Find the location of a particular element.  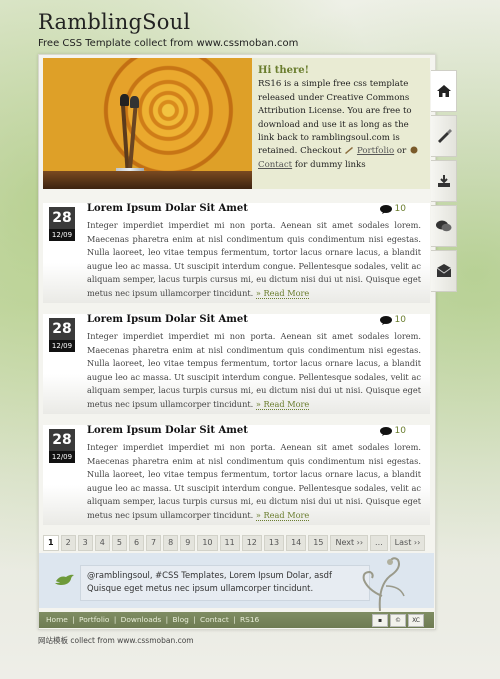

page-link: 12 is located at coordinates (251, 543).